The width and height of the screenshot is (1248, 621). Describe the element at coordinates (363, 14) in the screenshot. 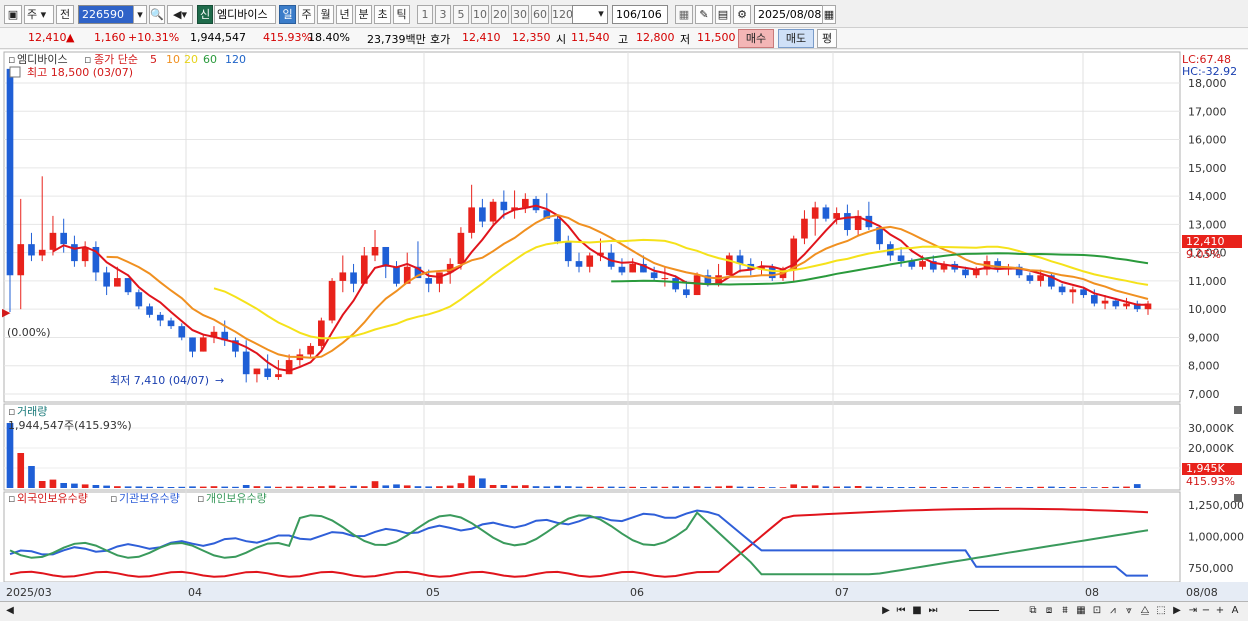

I see `period-button-4: 분` at that location.